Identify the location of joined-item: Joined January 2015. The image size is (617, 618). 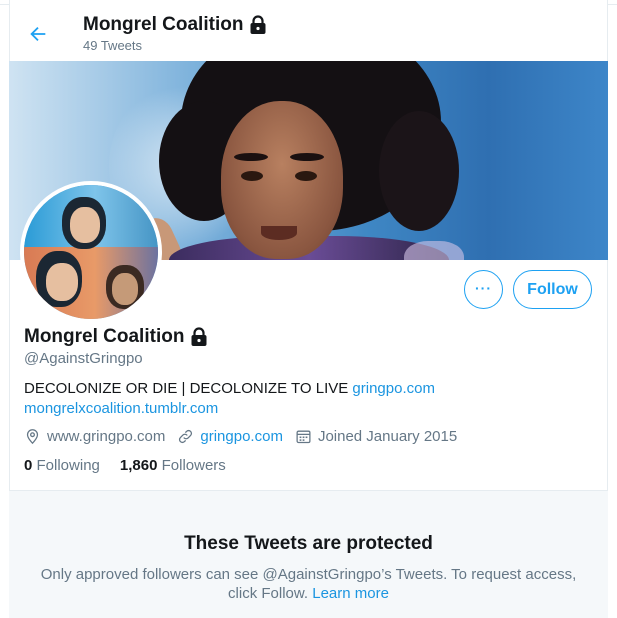
(376, 436).